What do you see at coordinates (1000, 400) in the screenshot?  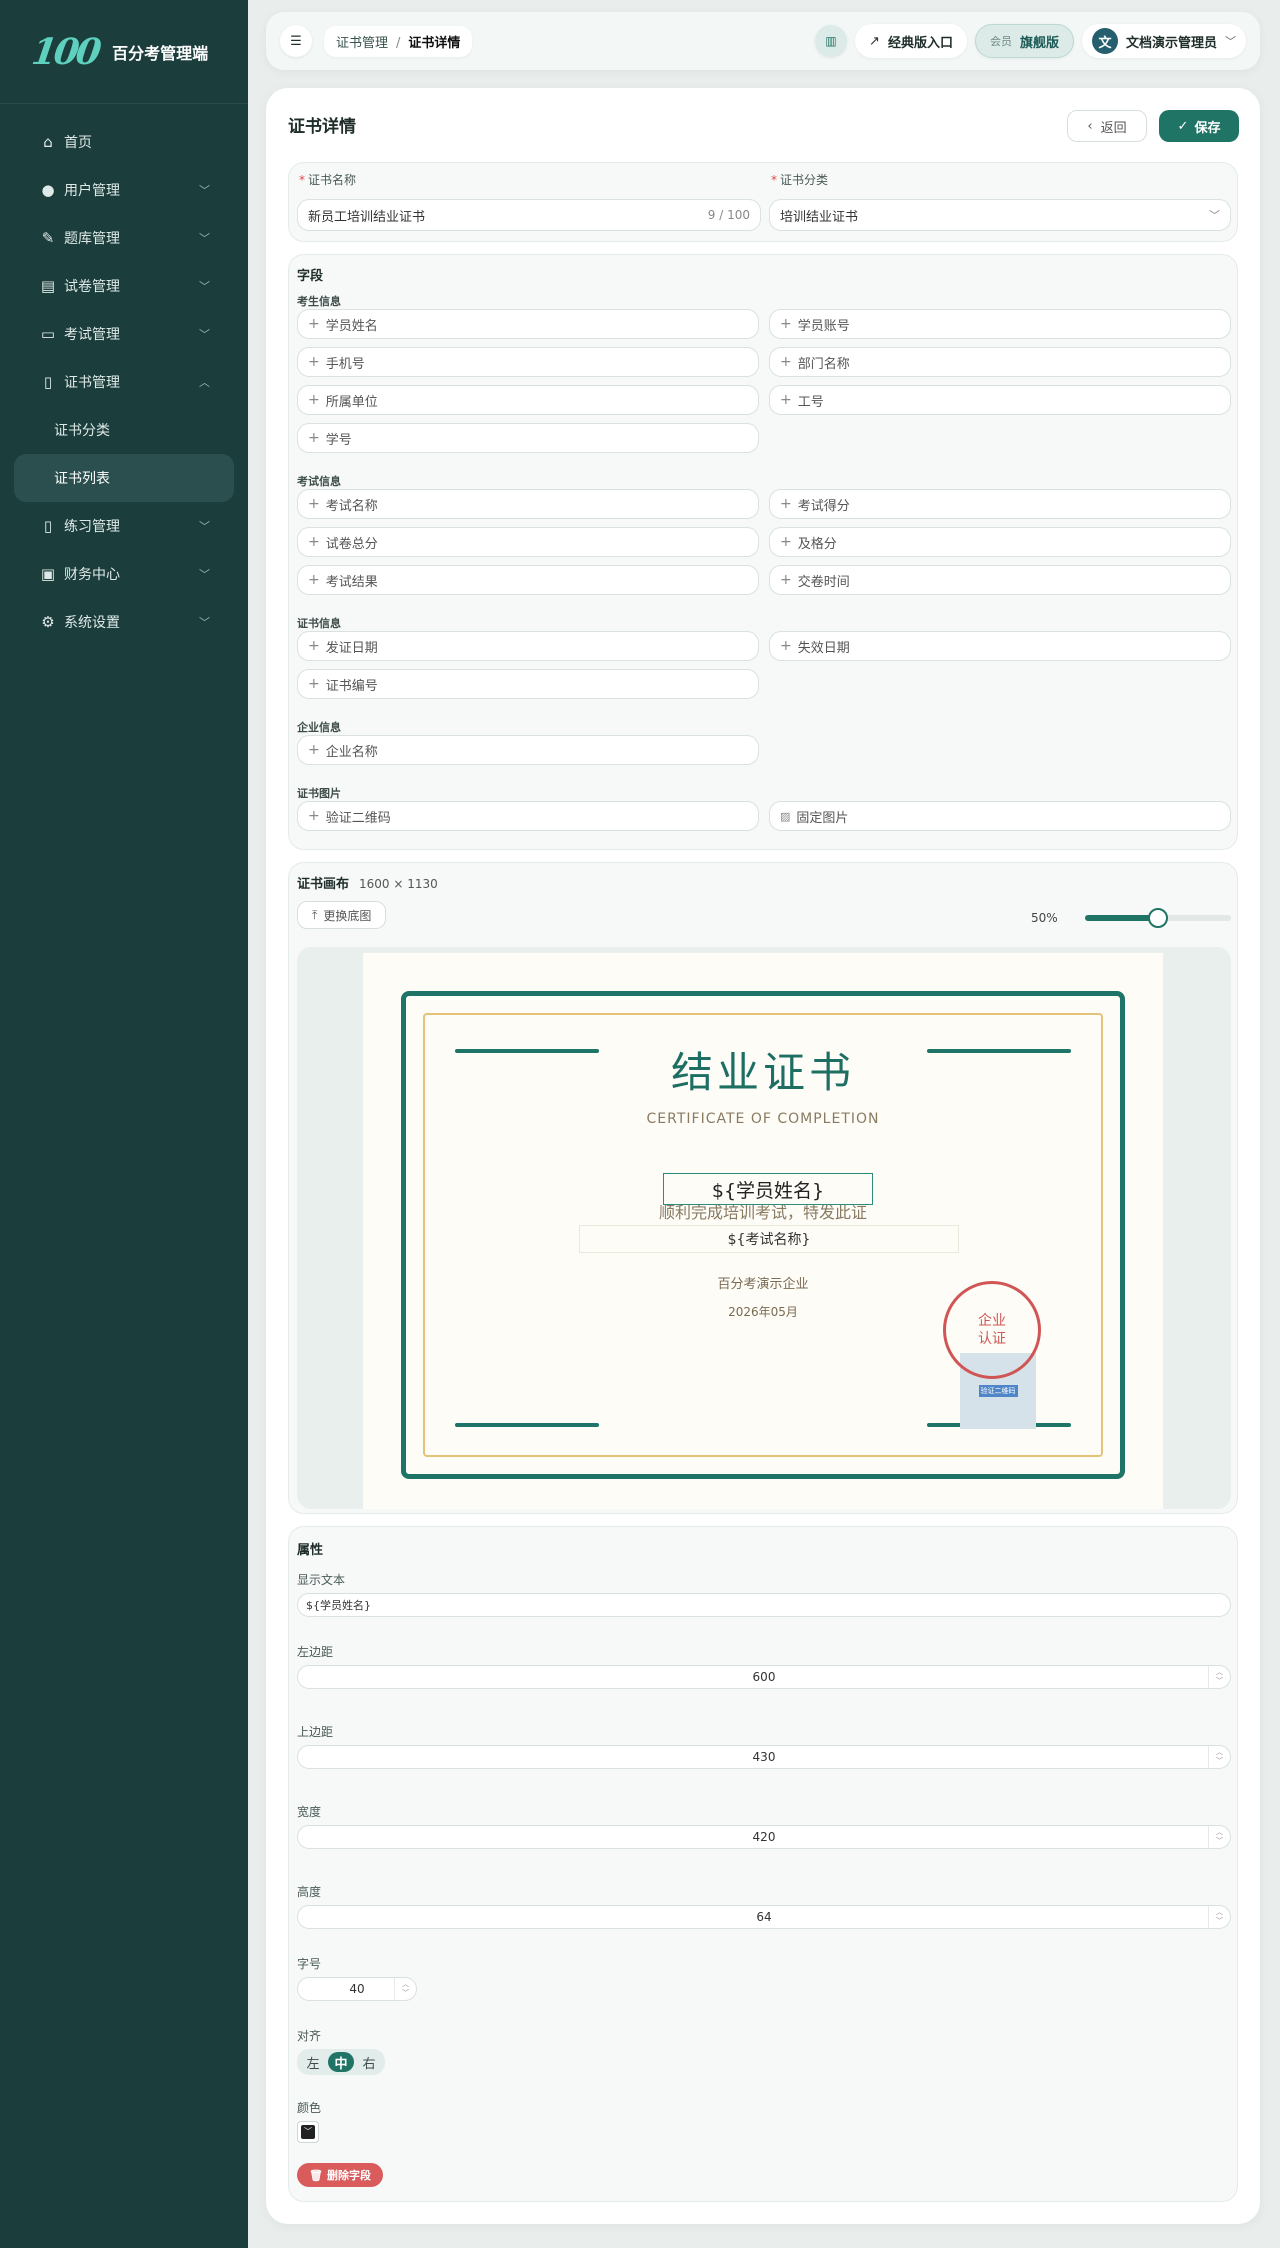 I see `field-chip: + 工号` at bounding box center [1000, 400].